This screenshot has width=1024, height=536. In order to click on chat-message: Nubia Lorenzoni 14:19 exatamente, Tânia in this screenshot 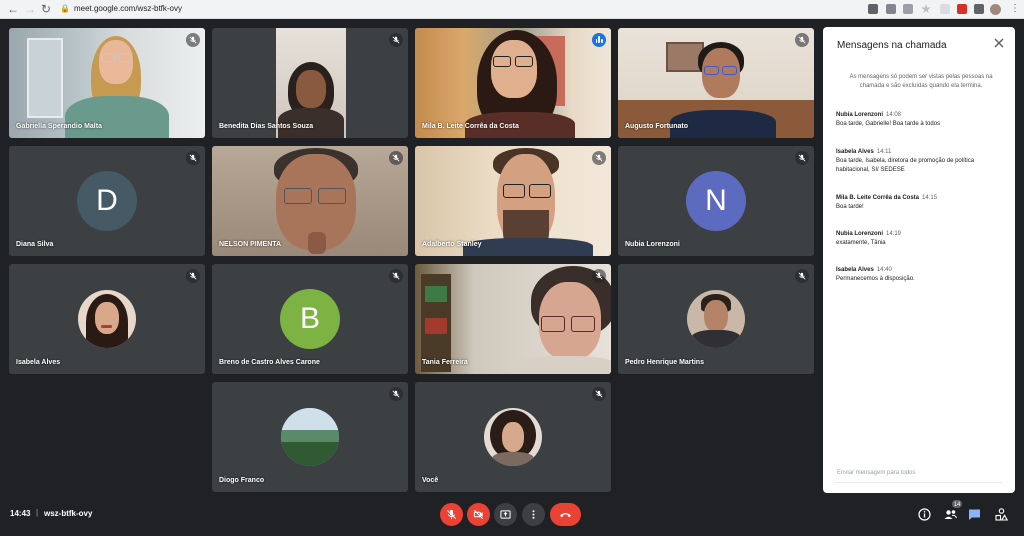, I will do `click(921, 239)`.